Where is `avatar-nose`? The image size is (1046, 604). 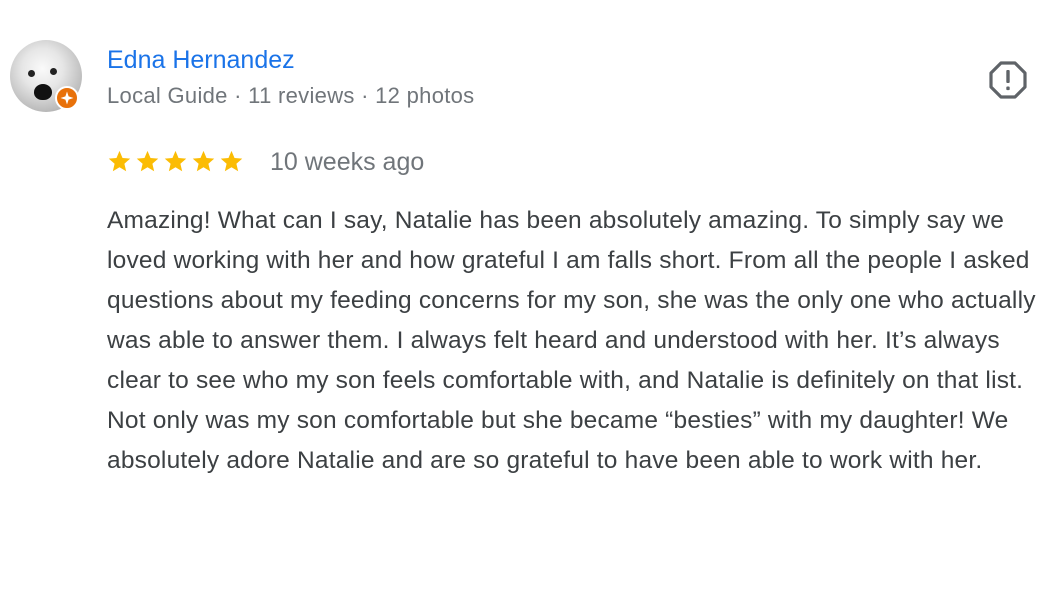
avatar-nose is located at coordinates (43, 92).